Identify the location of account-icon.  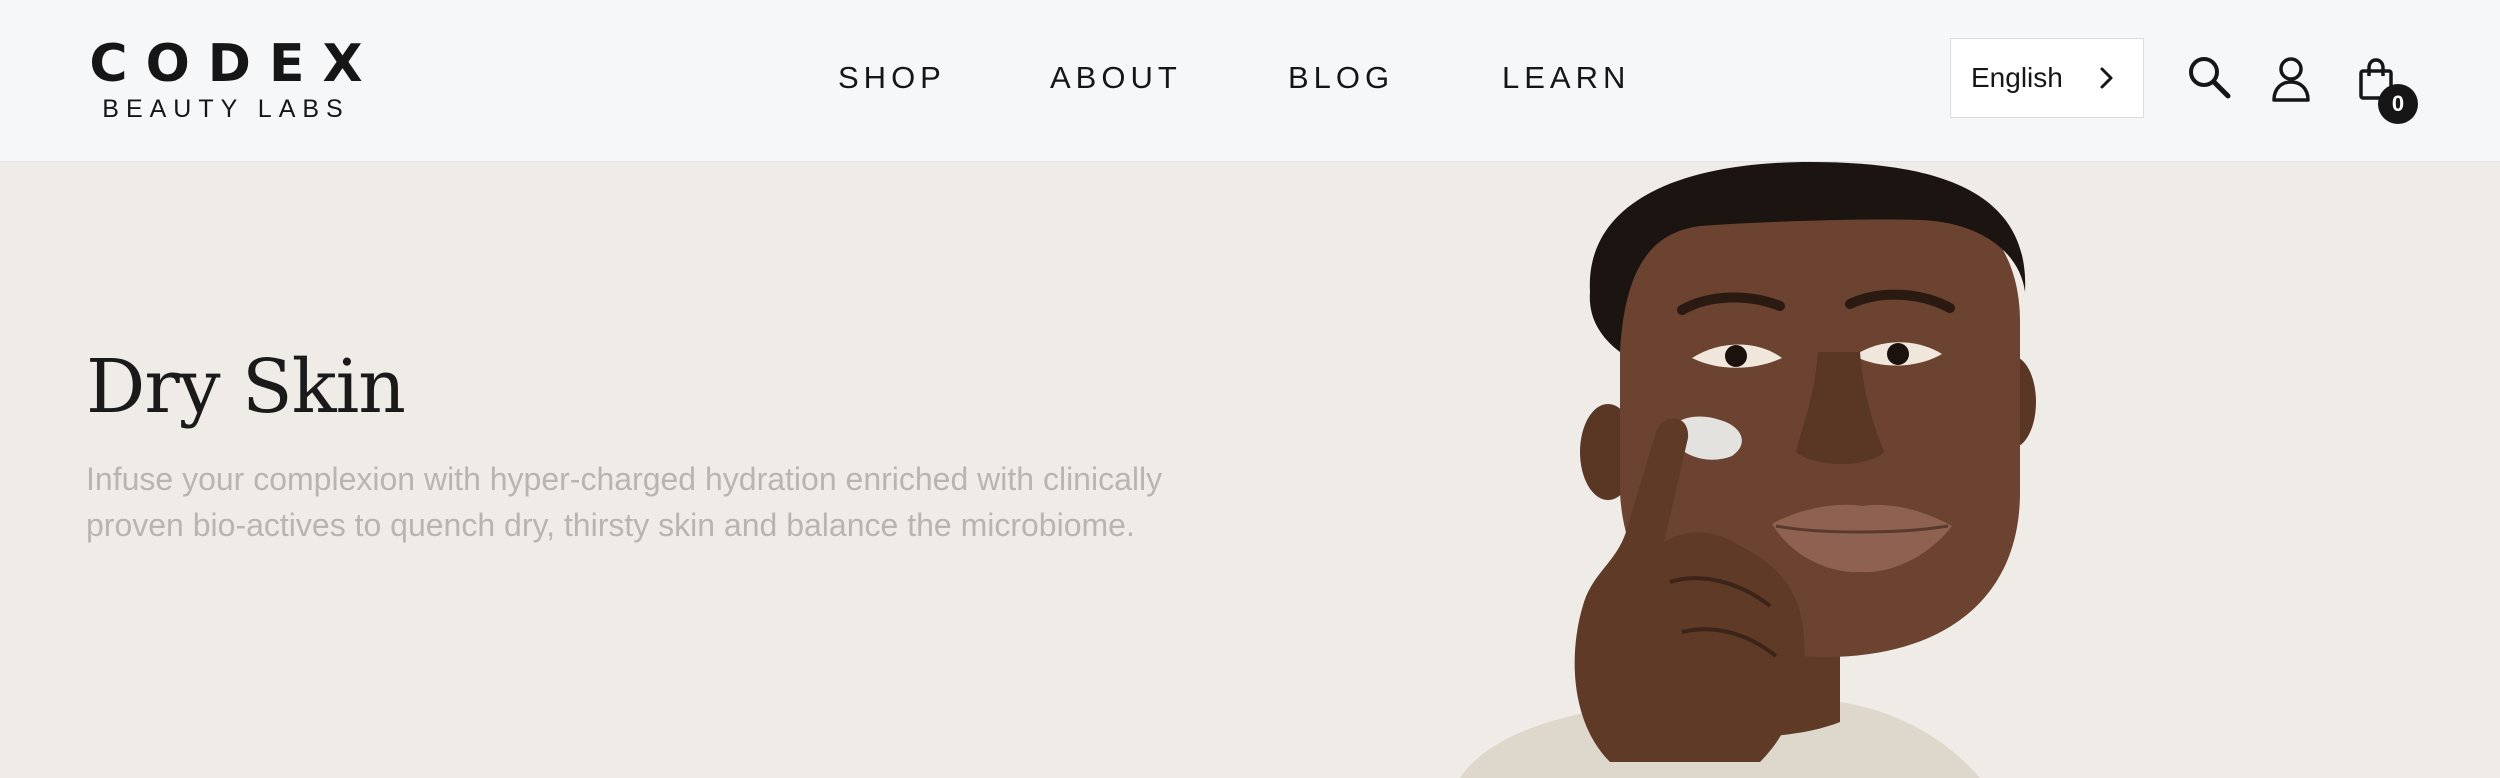
(2291, 79).